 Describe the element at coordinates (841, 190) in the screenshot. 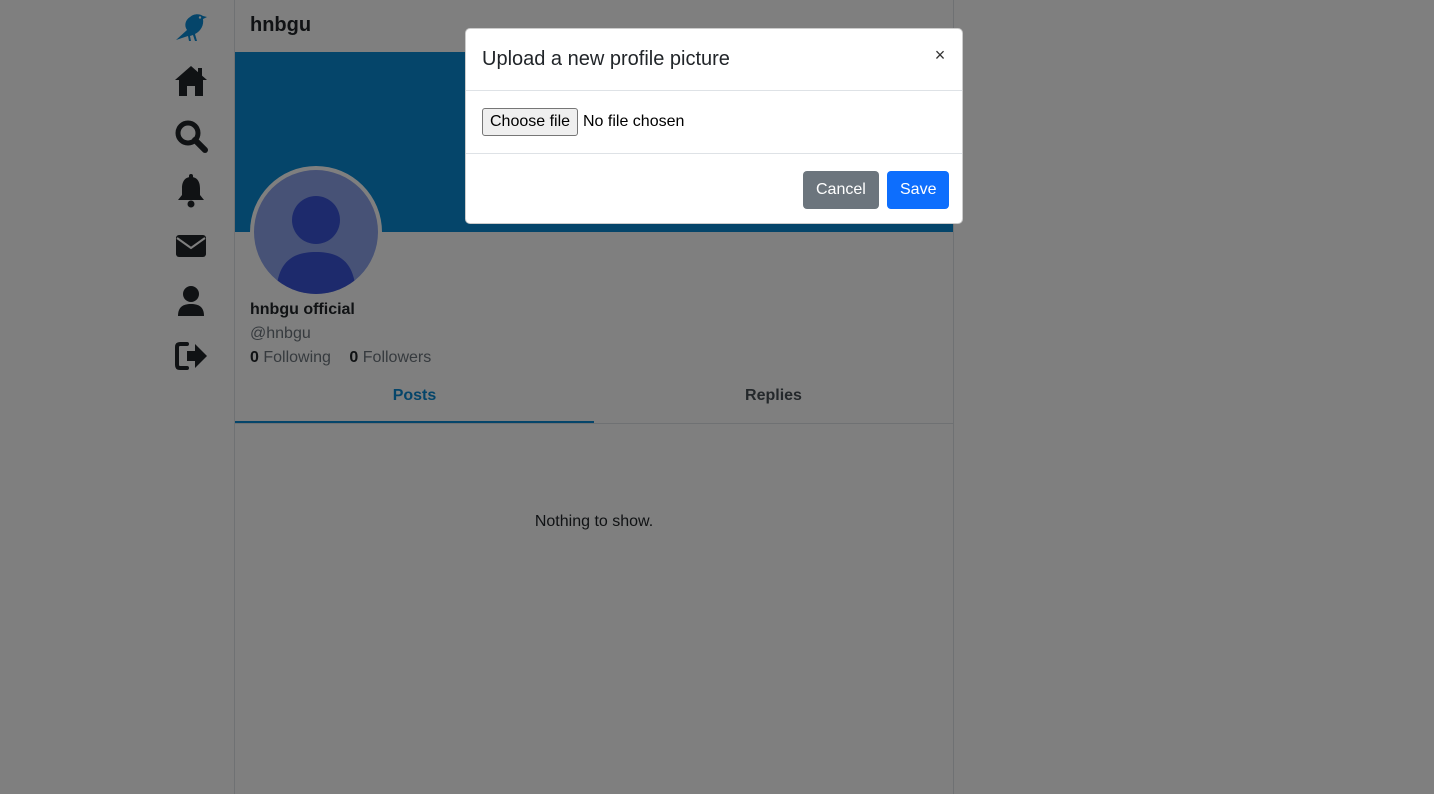

I see `cancel-button: Cancel` at that location.